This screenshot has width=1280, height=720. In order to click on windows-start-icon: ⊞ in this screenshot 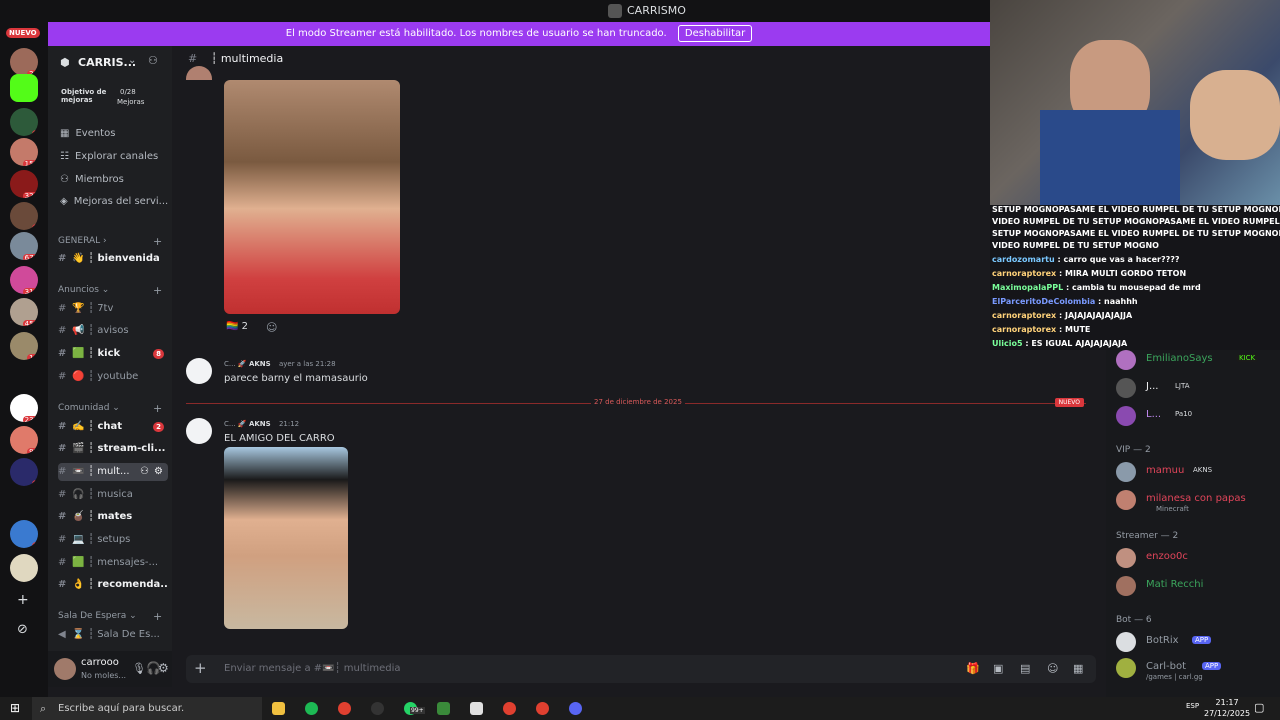, I will do `click(15, 708)`.